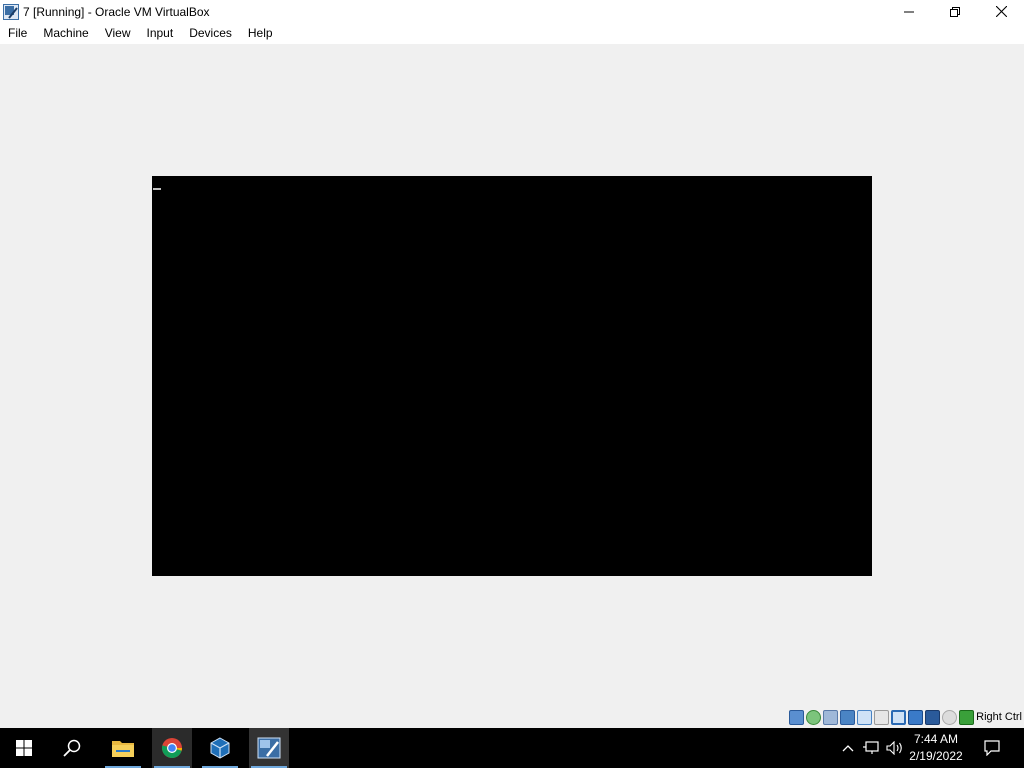 This screenshot has width=1024, height=768. I want to click on start-button, so click(24, 748).